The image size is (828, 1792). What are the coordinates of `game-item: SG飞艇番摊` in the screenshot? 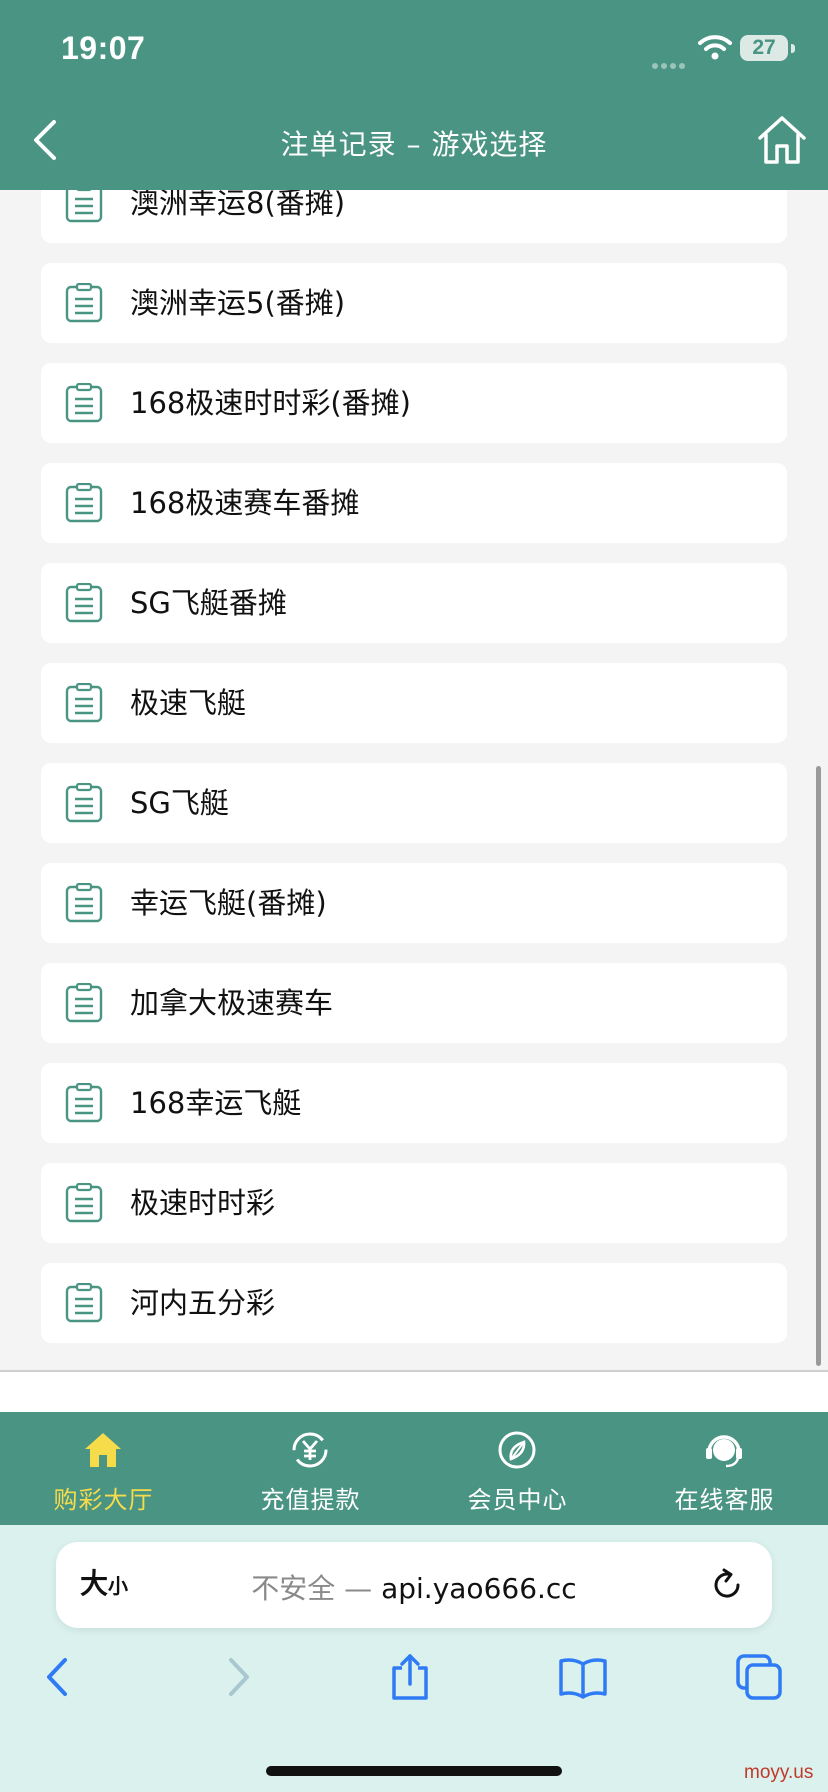 It's located at (414, 603).